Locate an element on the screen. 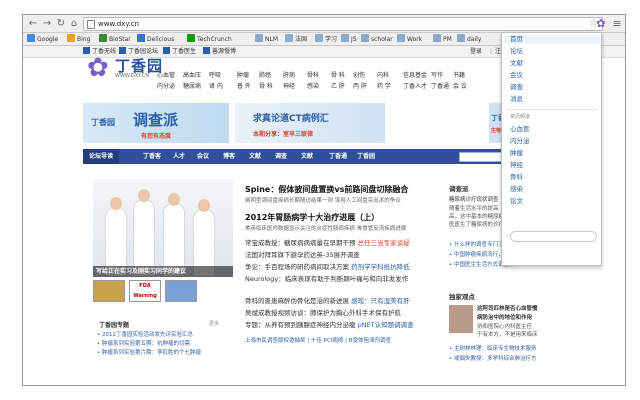 This screenshot has height=400, width=640. column-item: • 肿瘤系列实验第六期：孪肛胜的个七肿瘤 is located at coordinates (149, 353).